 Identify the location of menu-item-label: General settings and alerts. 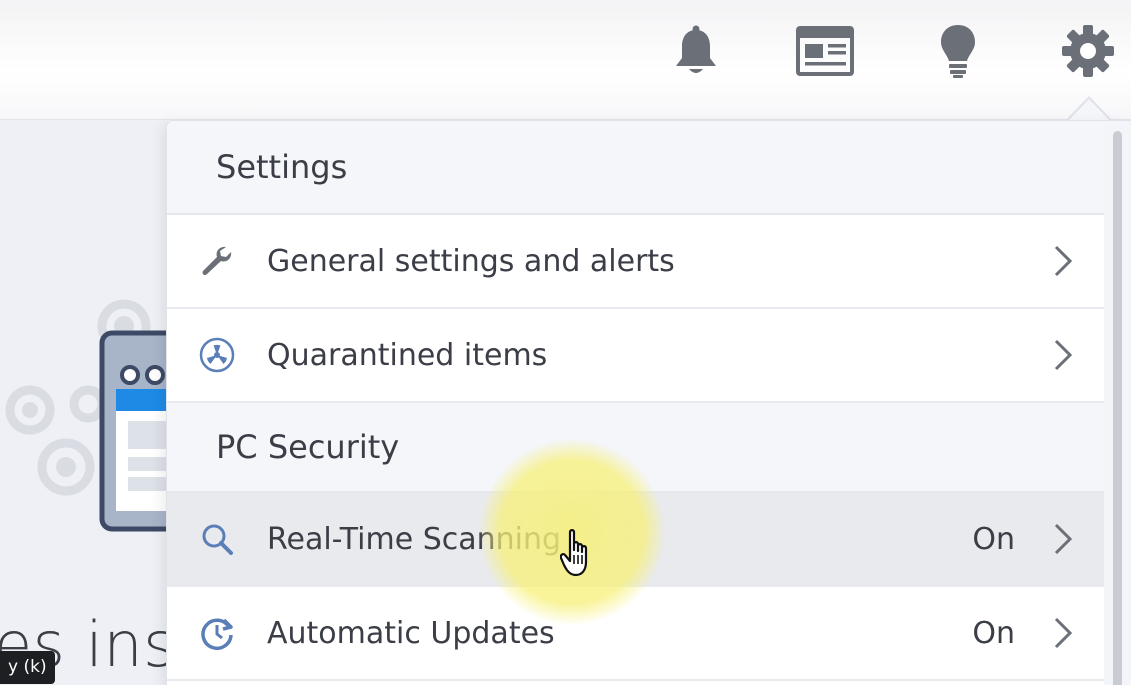
(471, 261).